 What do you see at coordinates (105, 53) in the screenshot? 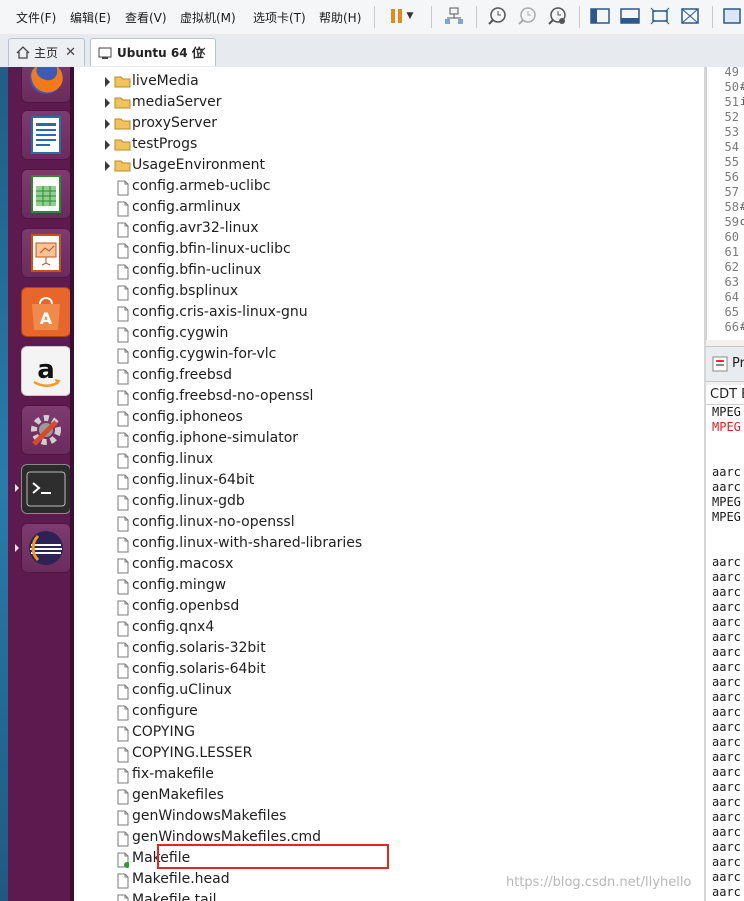
I see `vm-icon` at bounding box center [105, 53].